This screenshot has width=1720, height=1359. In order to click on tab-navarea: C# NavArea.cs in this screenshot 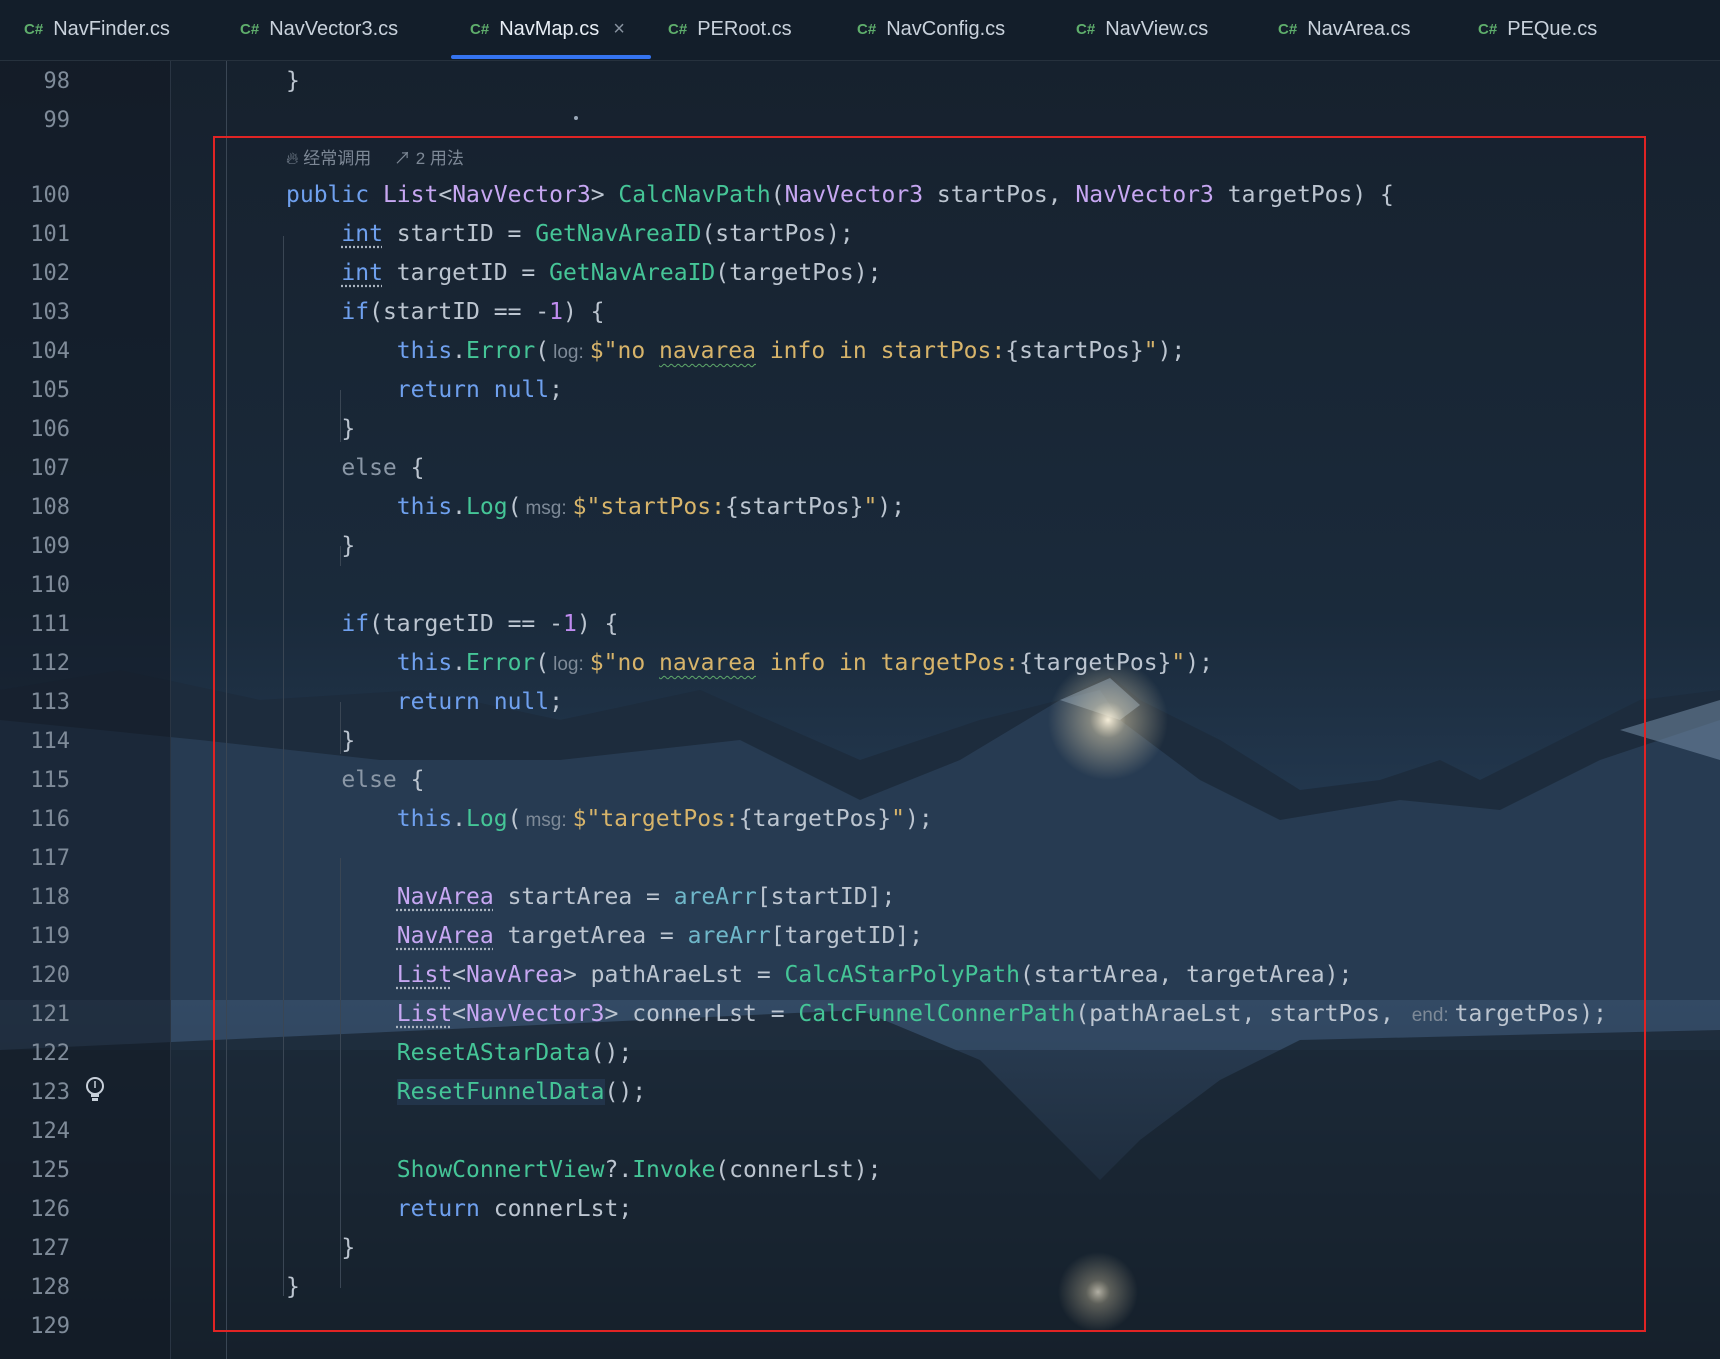, I will do `click(1344, 29)`.